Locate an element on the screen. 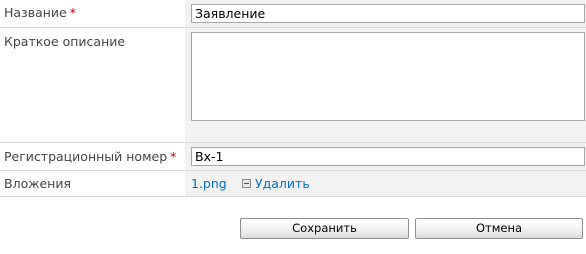  form-row-name: Название * is located at coordinates (293, 14).